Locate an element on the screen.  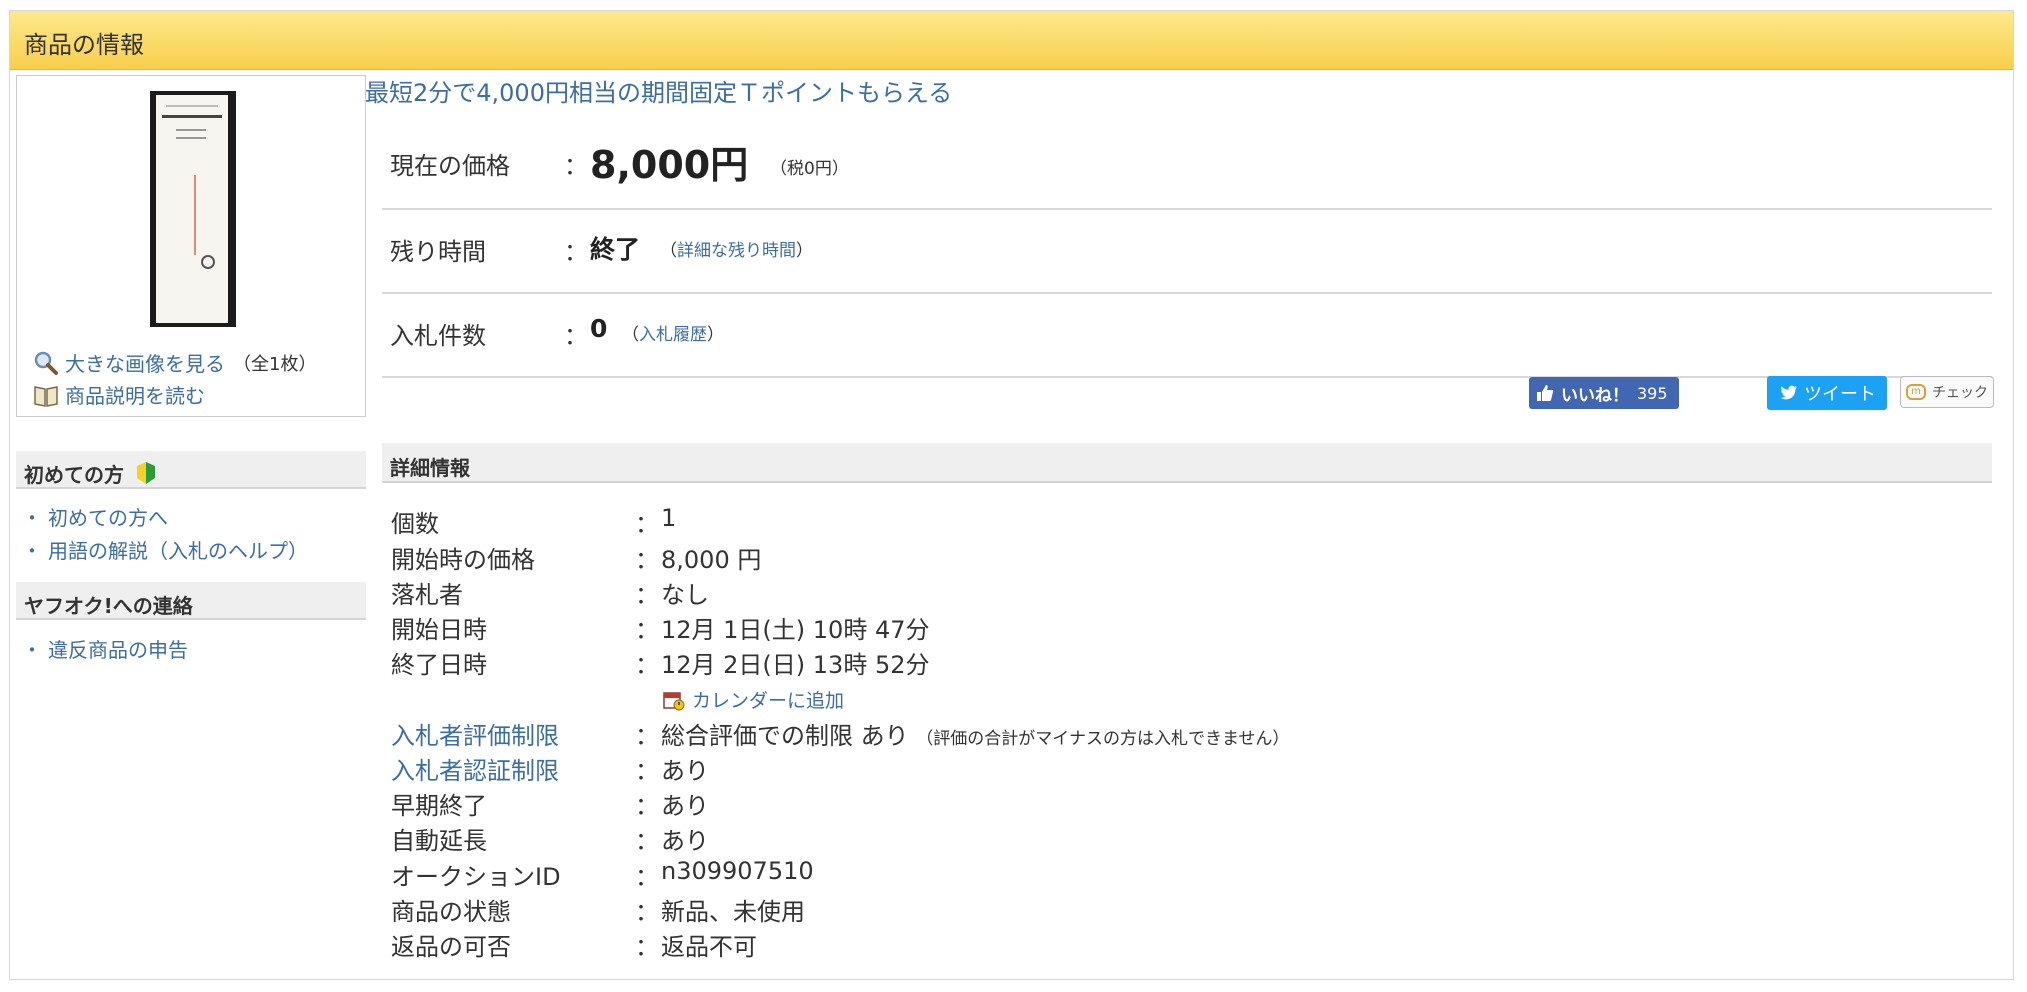
facebook-like-button: いいね！ 395 is located at coordinates (1604, 393).